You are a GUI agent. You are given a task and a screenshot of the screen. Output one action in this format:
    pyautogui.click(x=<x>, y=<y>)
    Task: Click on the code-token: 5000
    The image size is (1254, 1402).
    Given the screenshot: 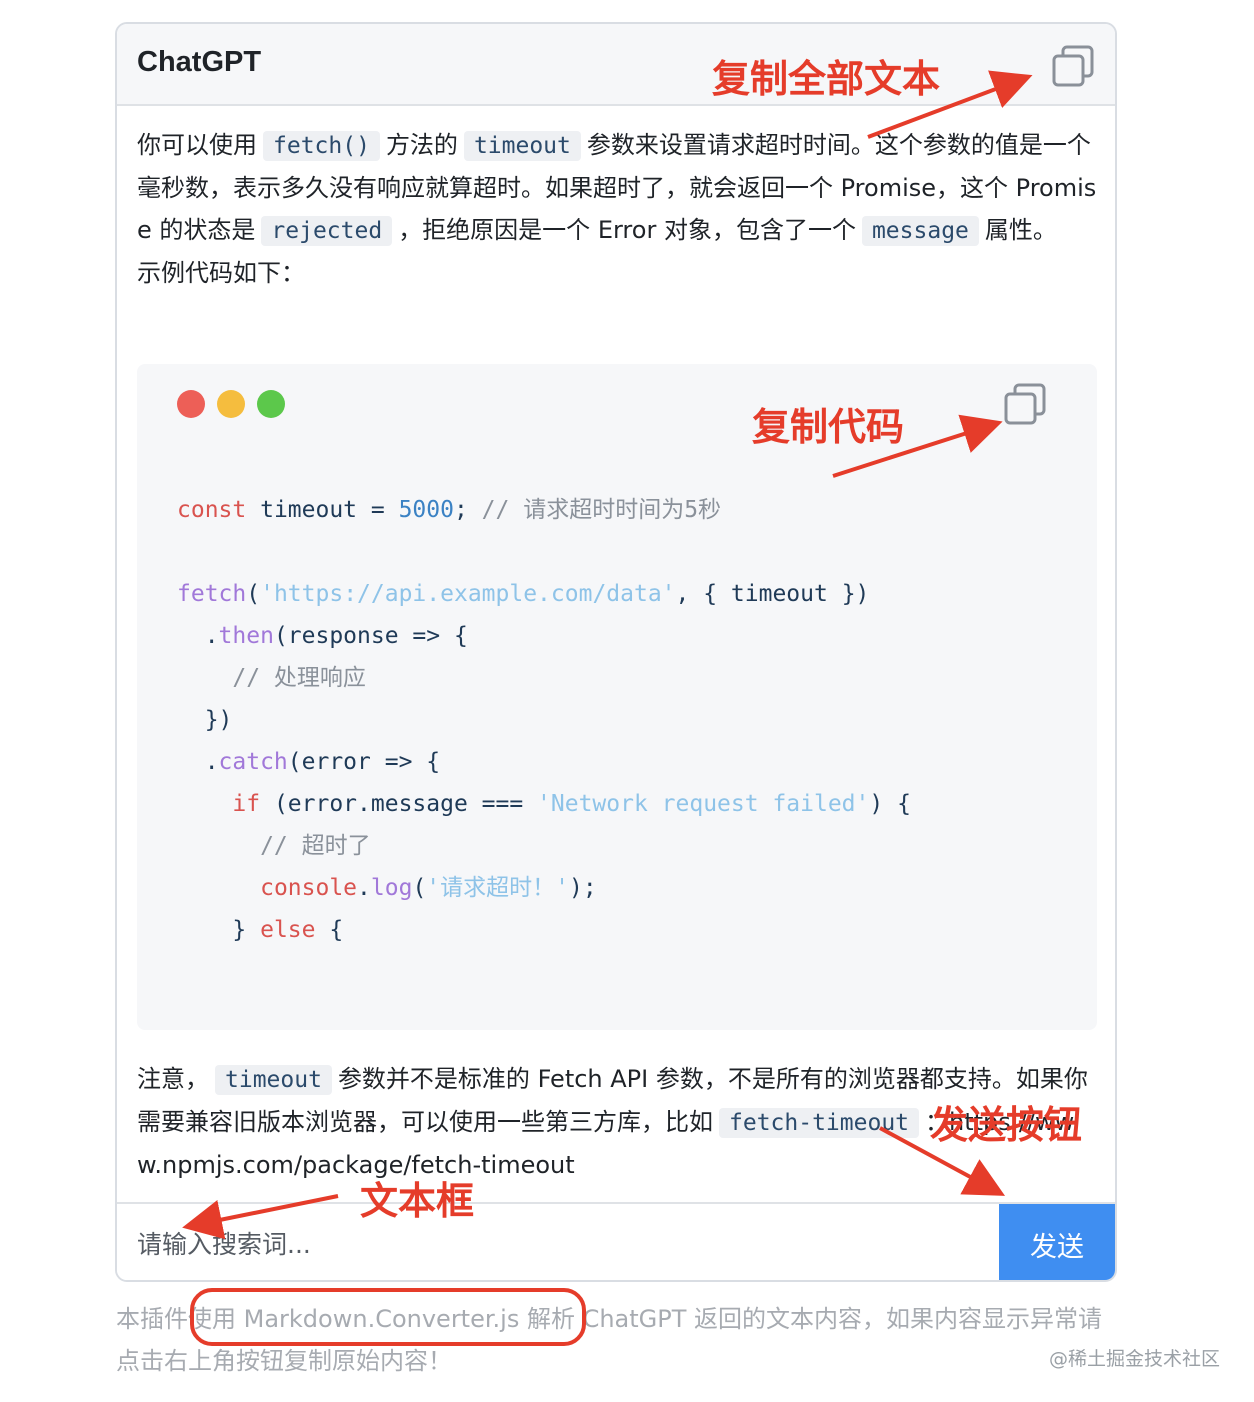 What is the action you would take?
    pyautogui.click(x=426, y=510)
    